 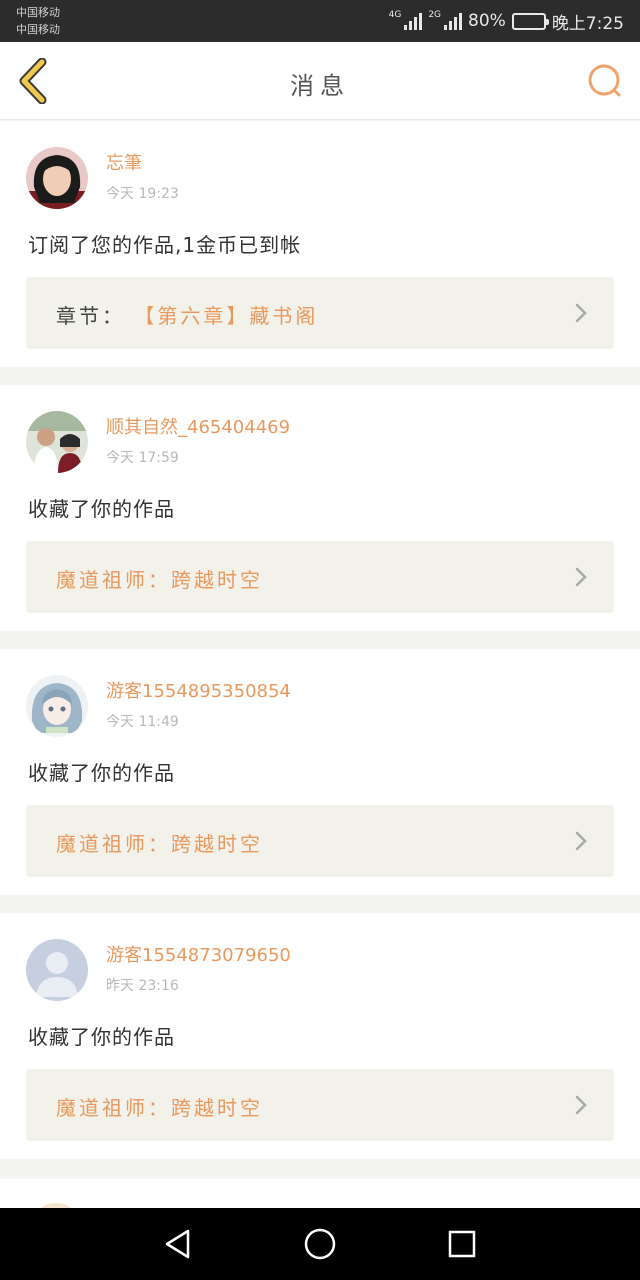 What do you see at coordinates (226, 316) in the screenshot?
I see `link-title: 【第六章】藏书阁` at bounding box center [226, 316].